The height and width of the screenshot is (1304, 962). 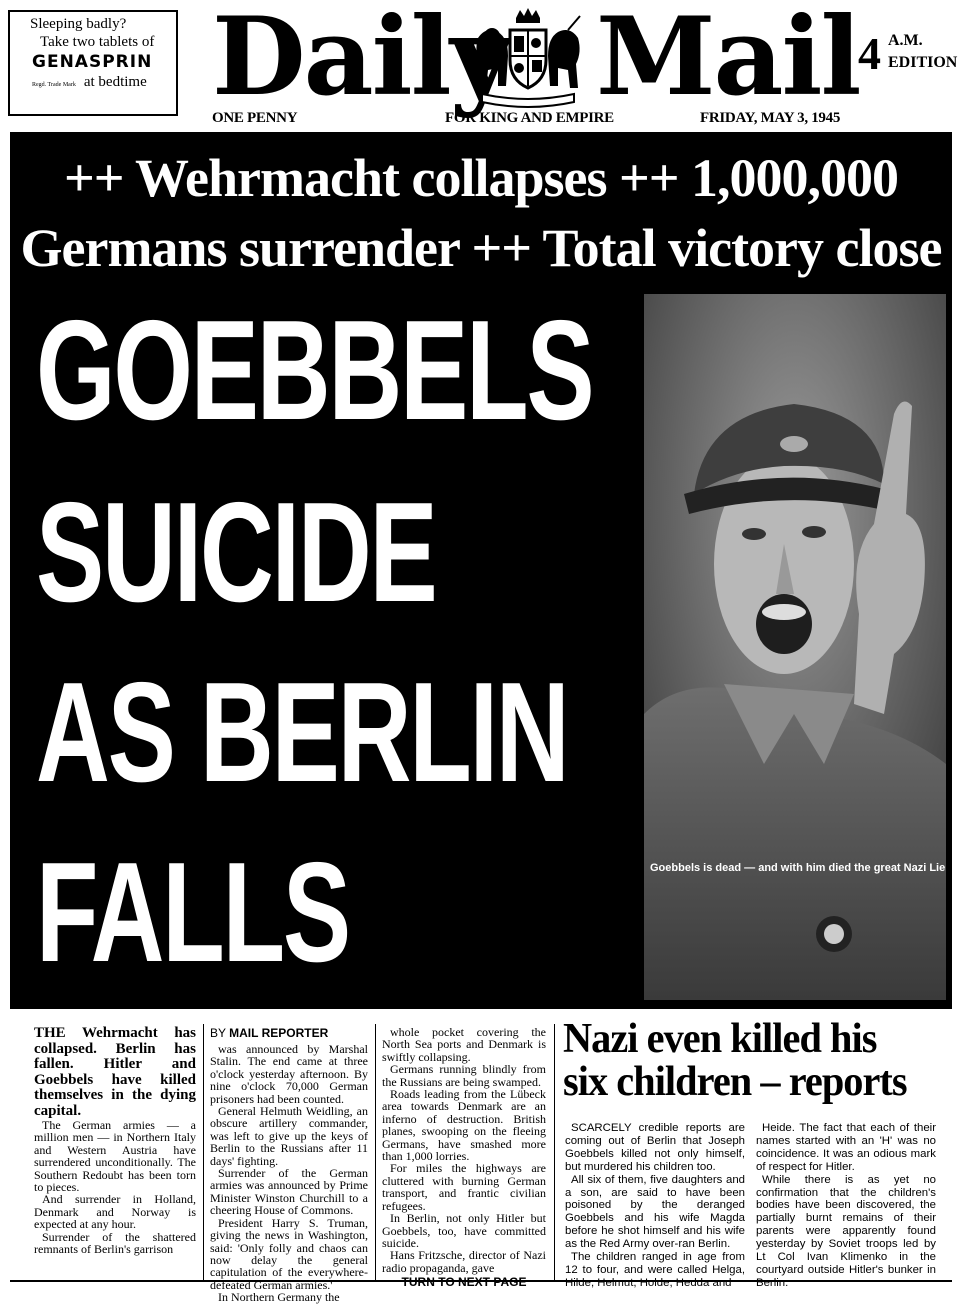 What do you see at coordinates (78, 24) in the screenshot?
I see `ad-line-1: Sleeping badly?` at bounding box center [78, 24].